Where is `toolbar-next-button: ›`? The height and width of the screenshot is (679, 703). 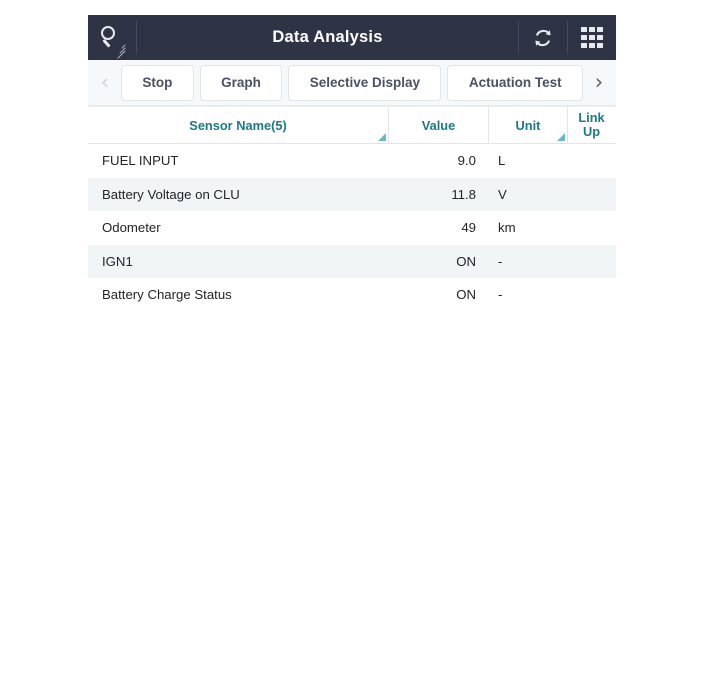 toolbar-next-button: › is located at coordinates (599, 82).